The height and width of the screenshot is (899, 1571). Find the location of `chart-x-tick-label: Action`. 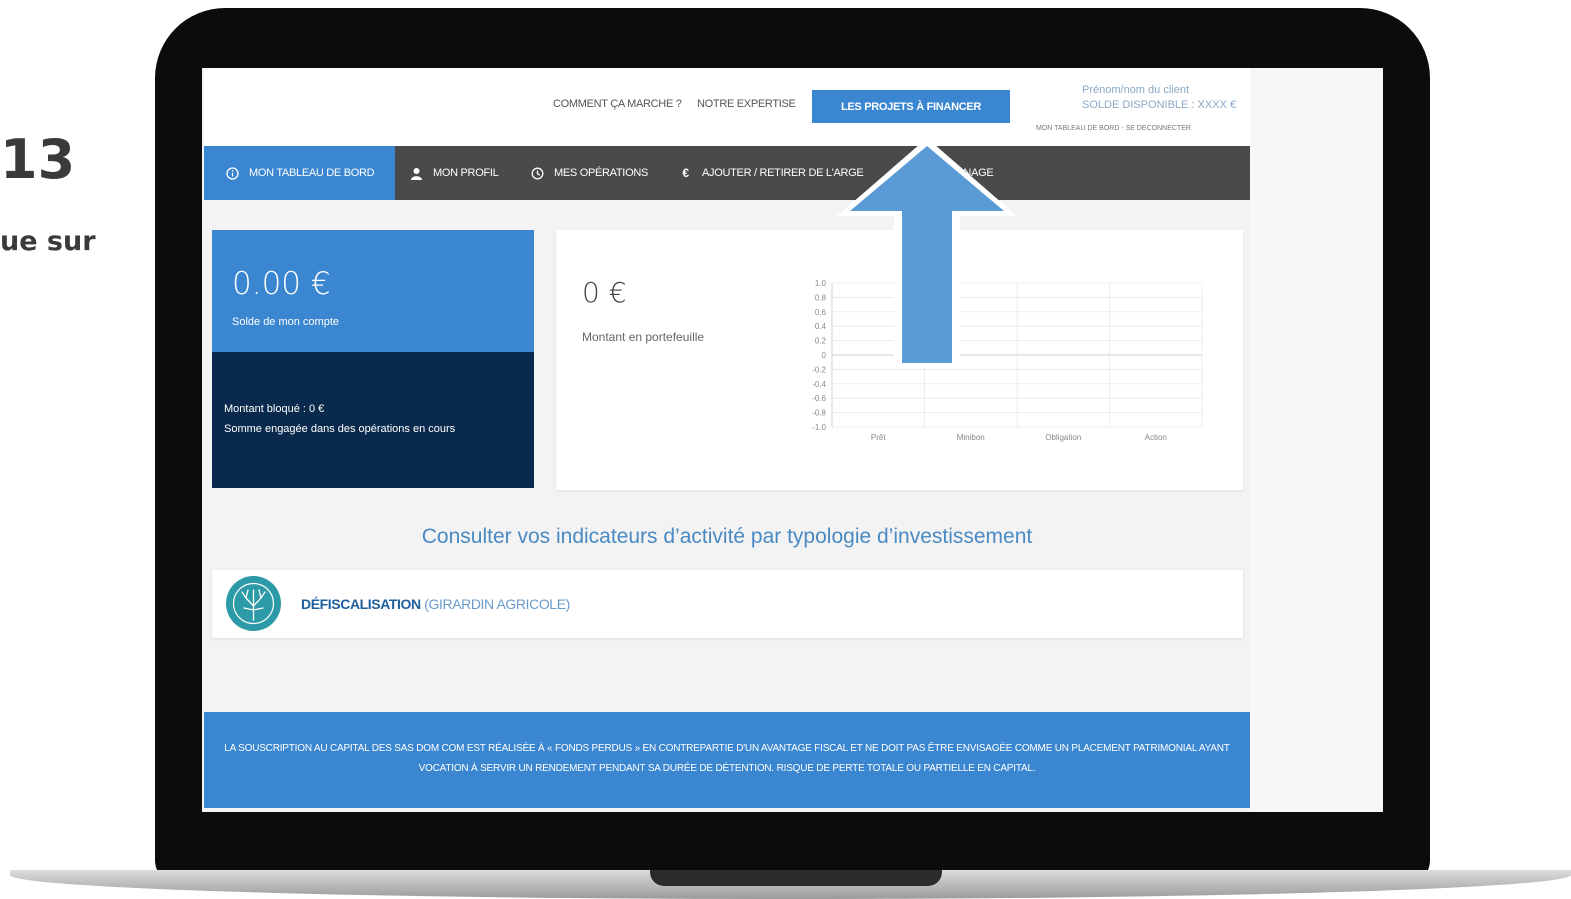

chart-x-tick-label: Action is located at coordinates (1156, 437).